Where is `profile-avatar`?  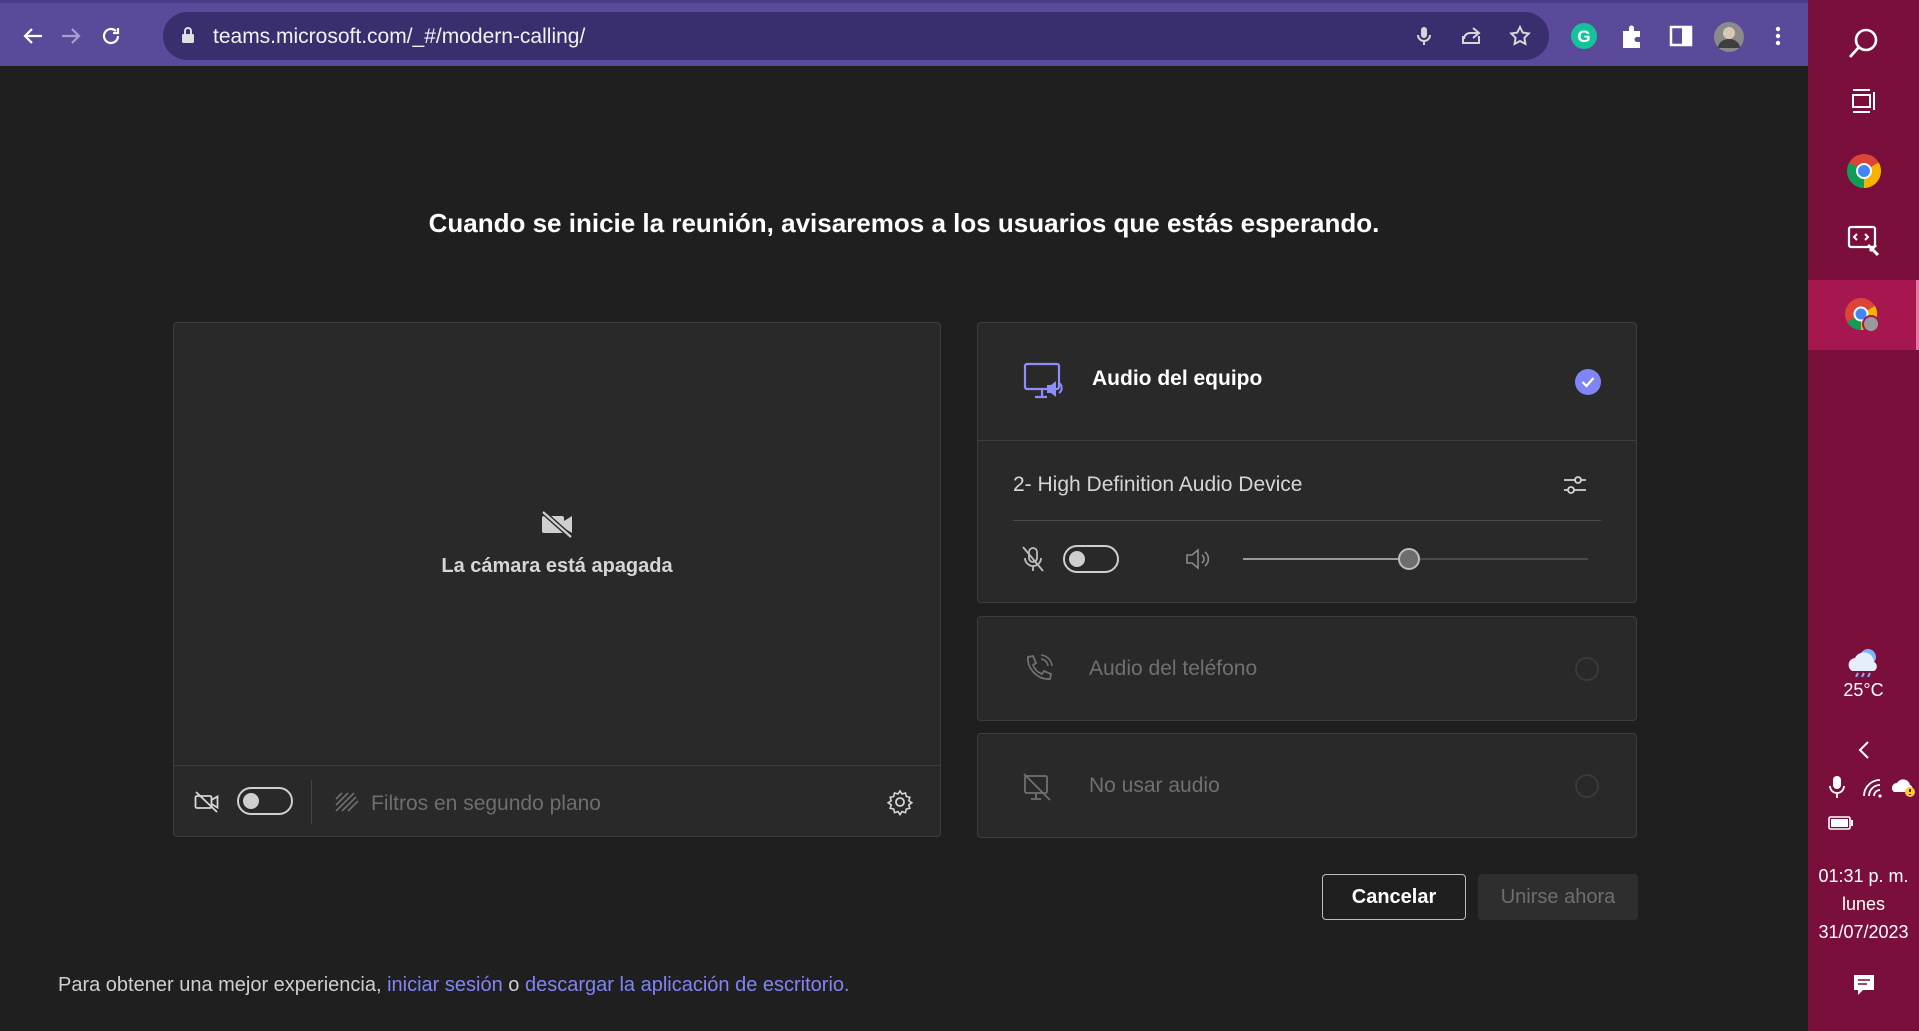
profile-avatar is located at coordinates (1728, 36).